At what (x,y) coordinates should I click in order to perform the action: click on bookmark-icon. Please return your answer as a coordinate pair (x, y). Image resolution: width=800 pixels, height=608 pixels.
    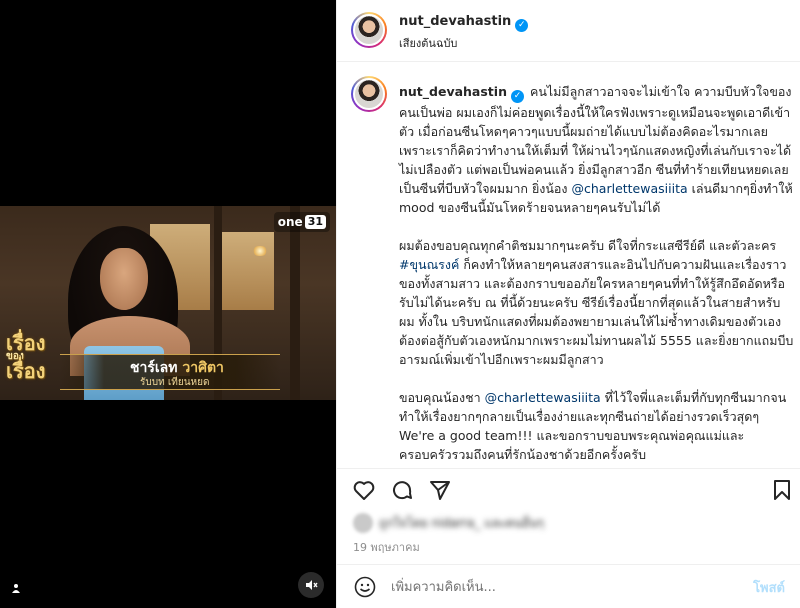
    Looking at the image, I should click on (782, 490).